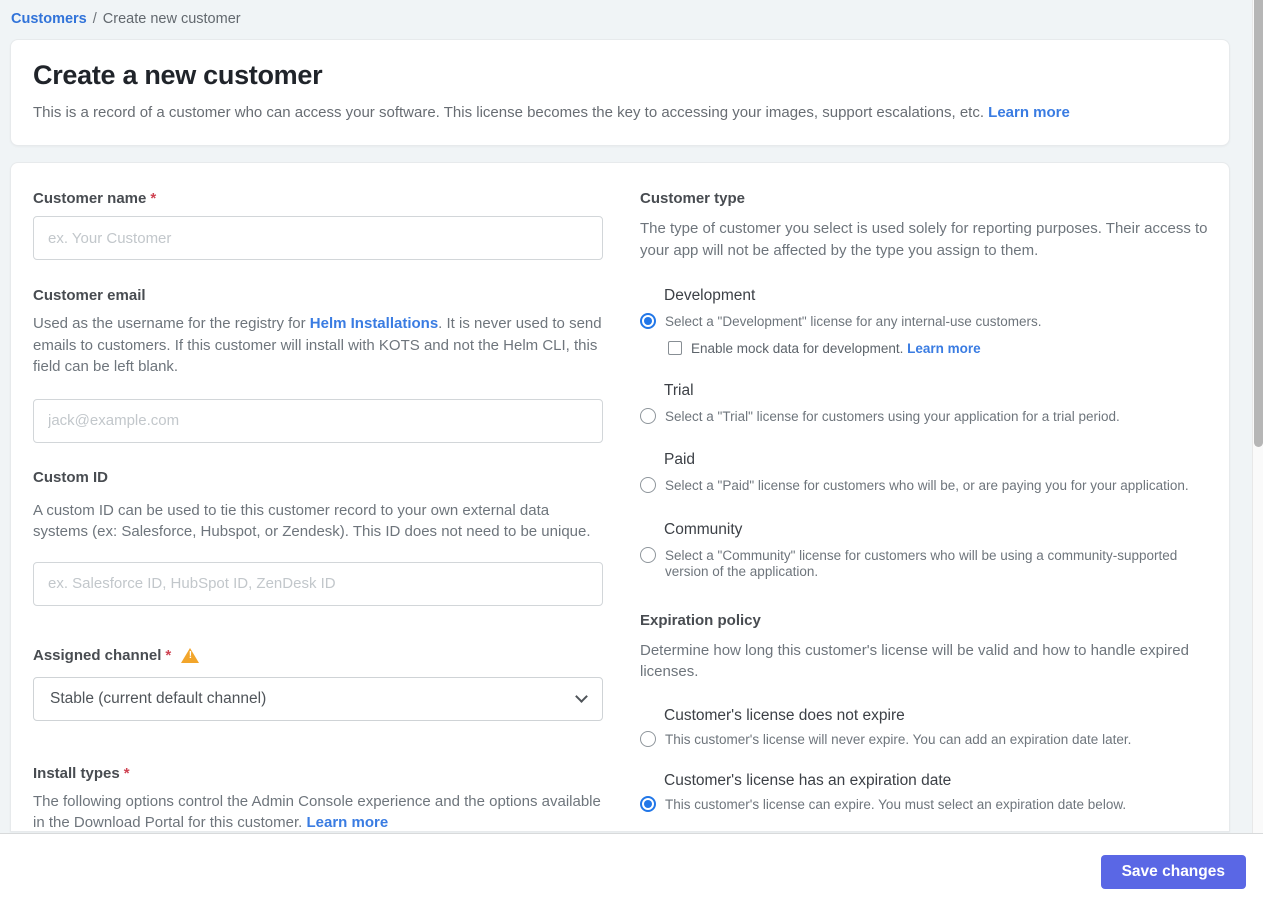  What do you see at coordinates (680, 459) in the screenshot?
I see `paid-option-title: Paid` at bounding box center [680, 459].